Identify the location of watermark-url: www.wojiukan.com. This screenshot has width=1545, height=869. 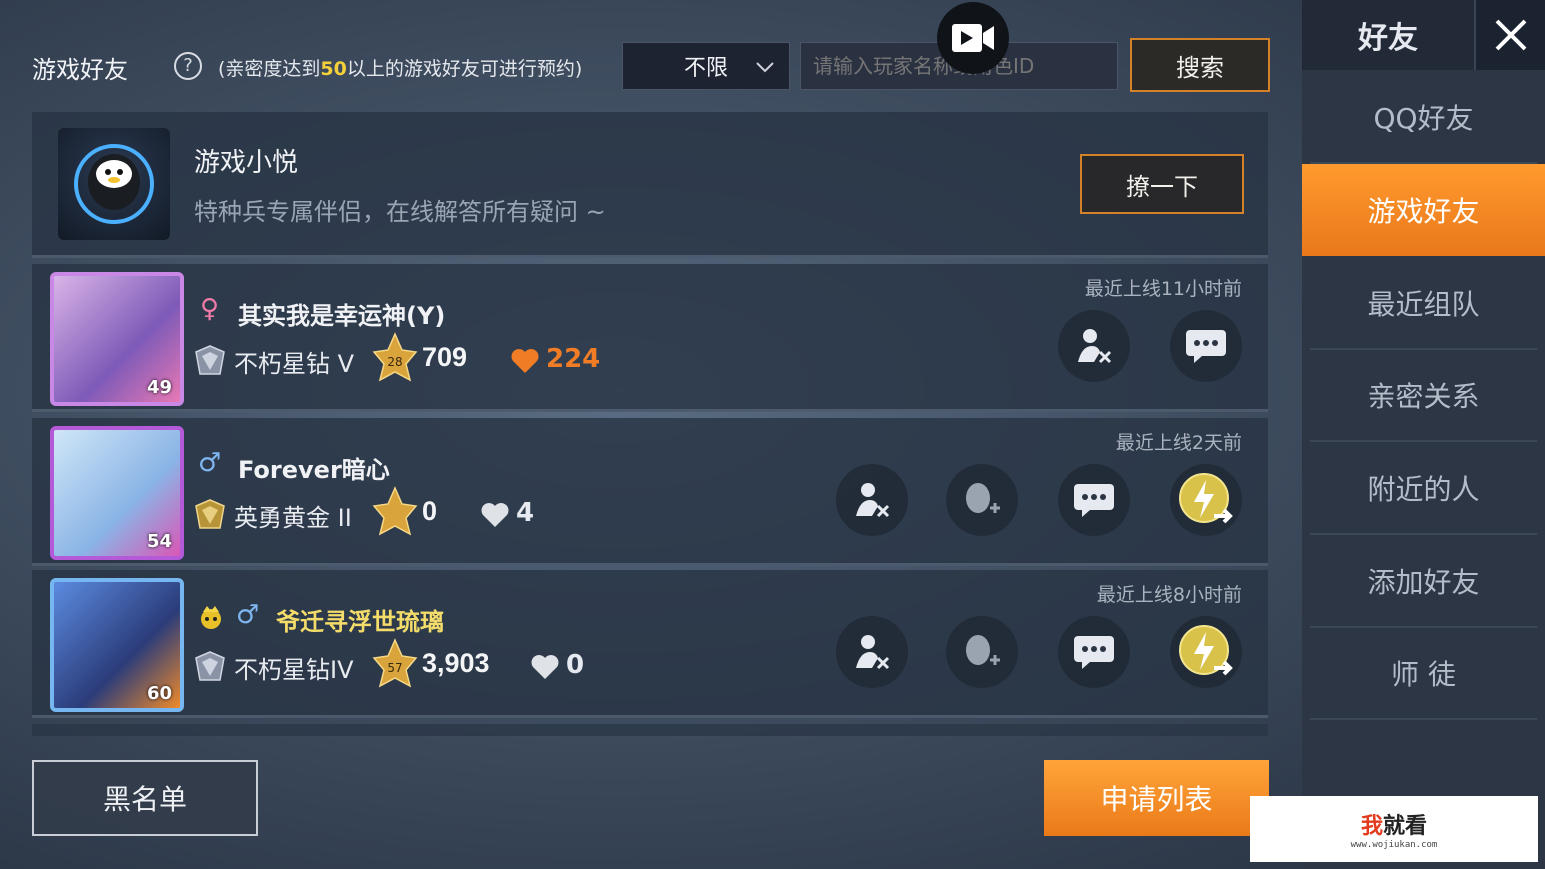
(1394, 845).